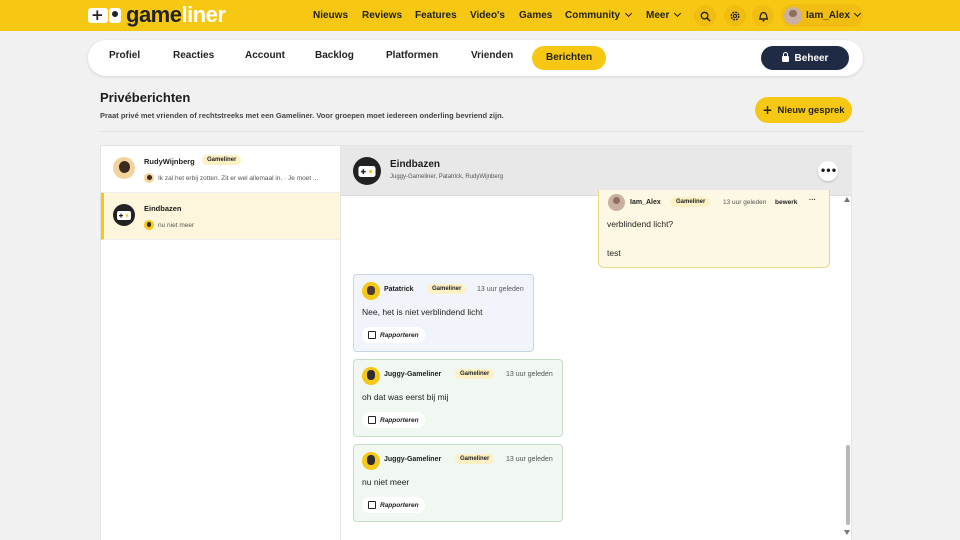 The height and width of the screenshot is (540, 960). What do you see at coordinates (415, 164) in the screenshot?
I see `chat-title: Eindbazen` at bounding box center [415, 164].